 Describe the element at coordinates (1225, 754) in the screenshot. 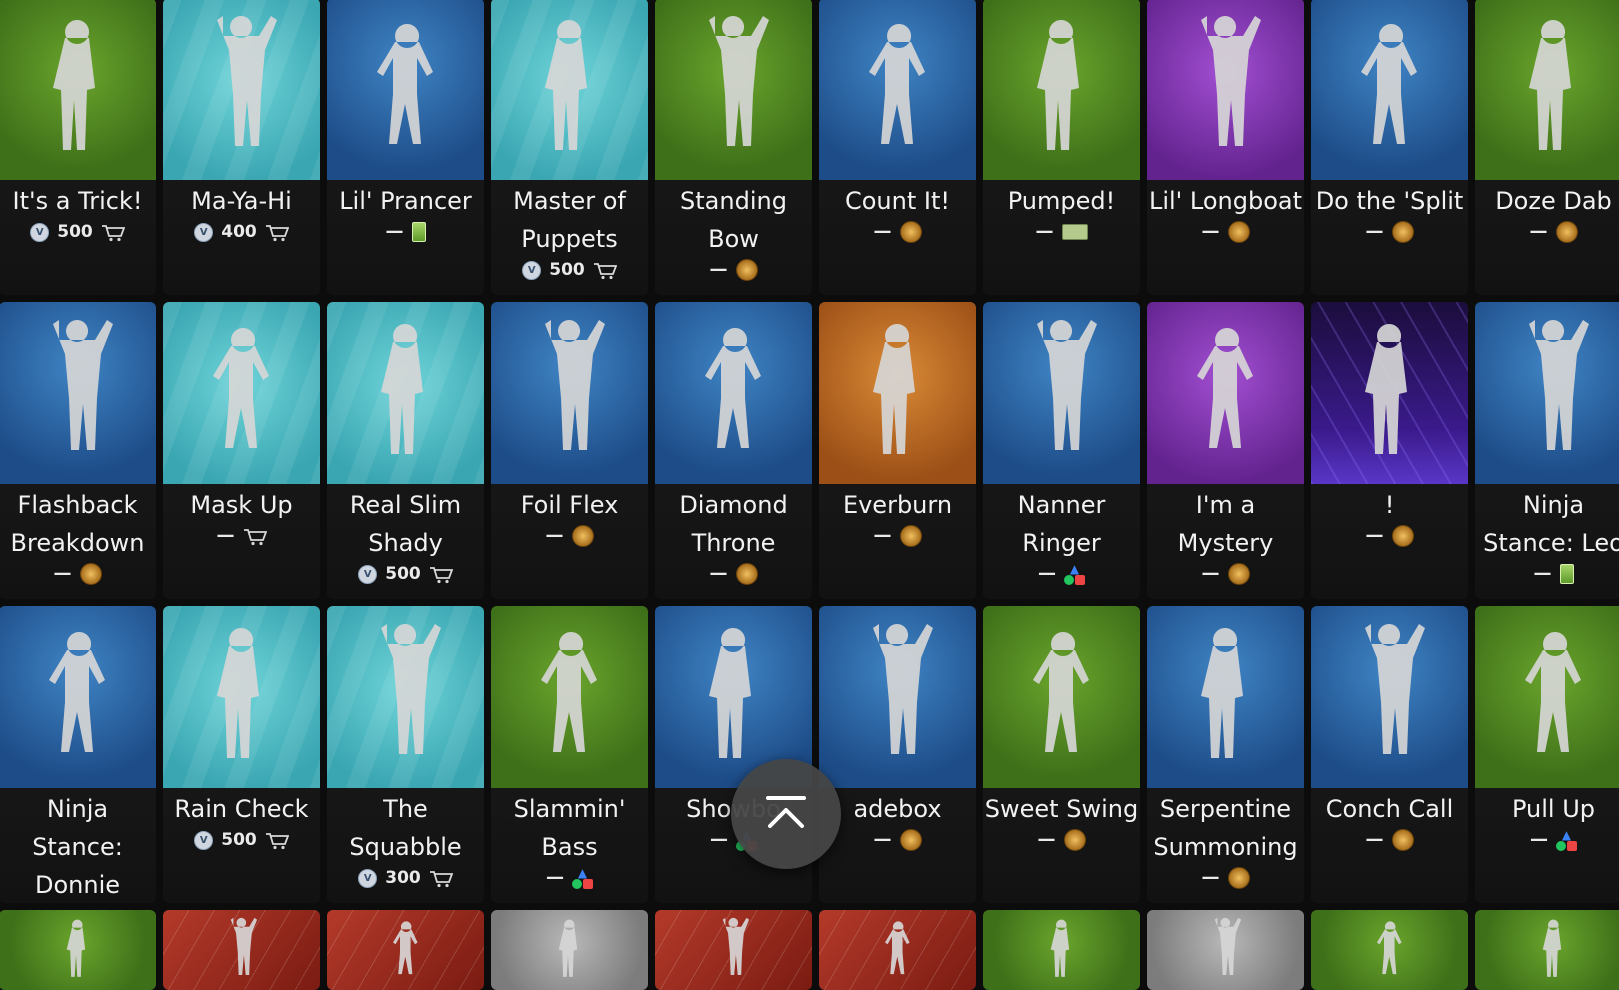

I see `emote-card: Serpentine Summoning —` at that location.